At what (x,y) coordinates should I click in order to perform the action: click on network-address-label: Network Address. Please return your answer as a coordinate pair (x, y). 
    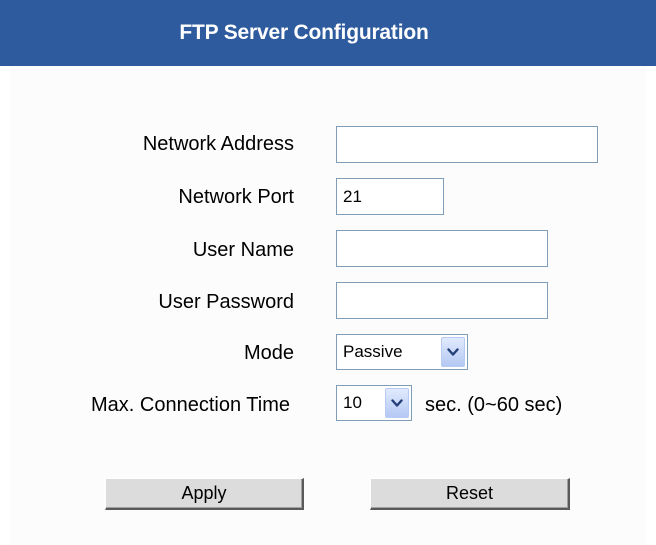
    Looking at the image, I should click on (218, 144).